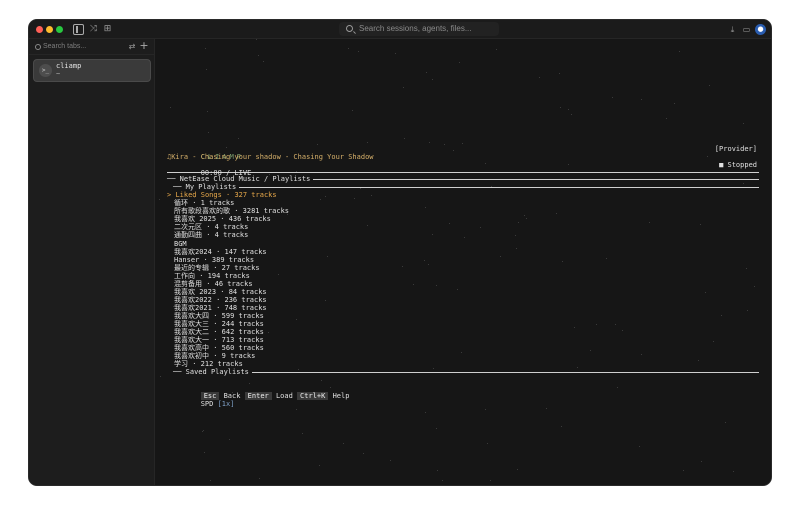 The width and height of the screenshot is (800, 523). Describe the element at coordinates (463, 268) in the screenshot. I see `playlist-item: 最近的专辑 · 27 tracks` at that location.